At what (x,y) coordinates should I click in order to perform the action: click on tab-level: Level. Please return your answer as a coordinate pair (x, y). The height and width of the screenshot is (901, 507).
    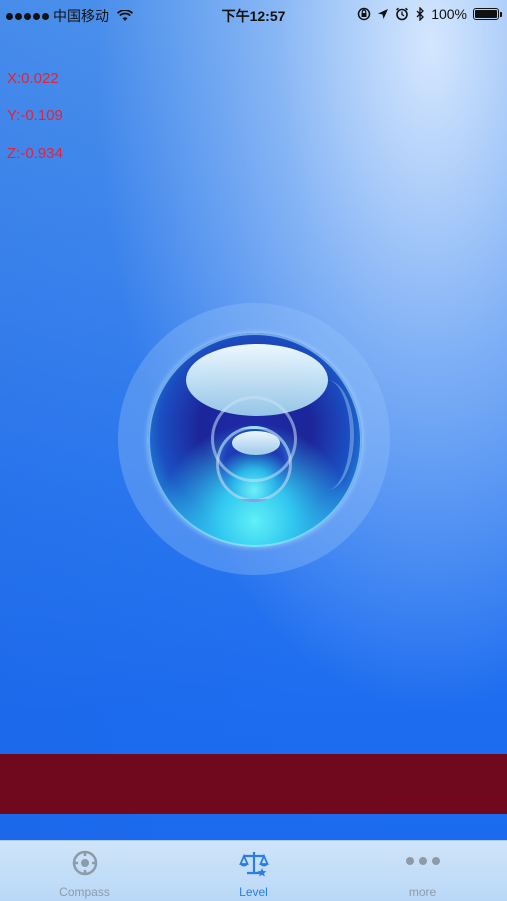
    Looking at the image, I should click on (253, 871).